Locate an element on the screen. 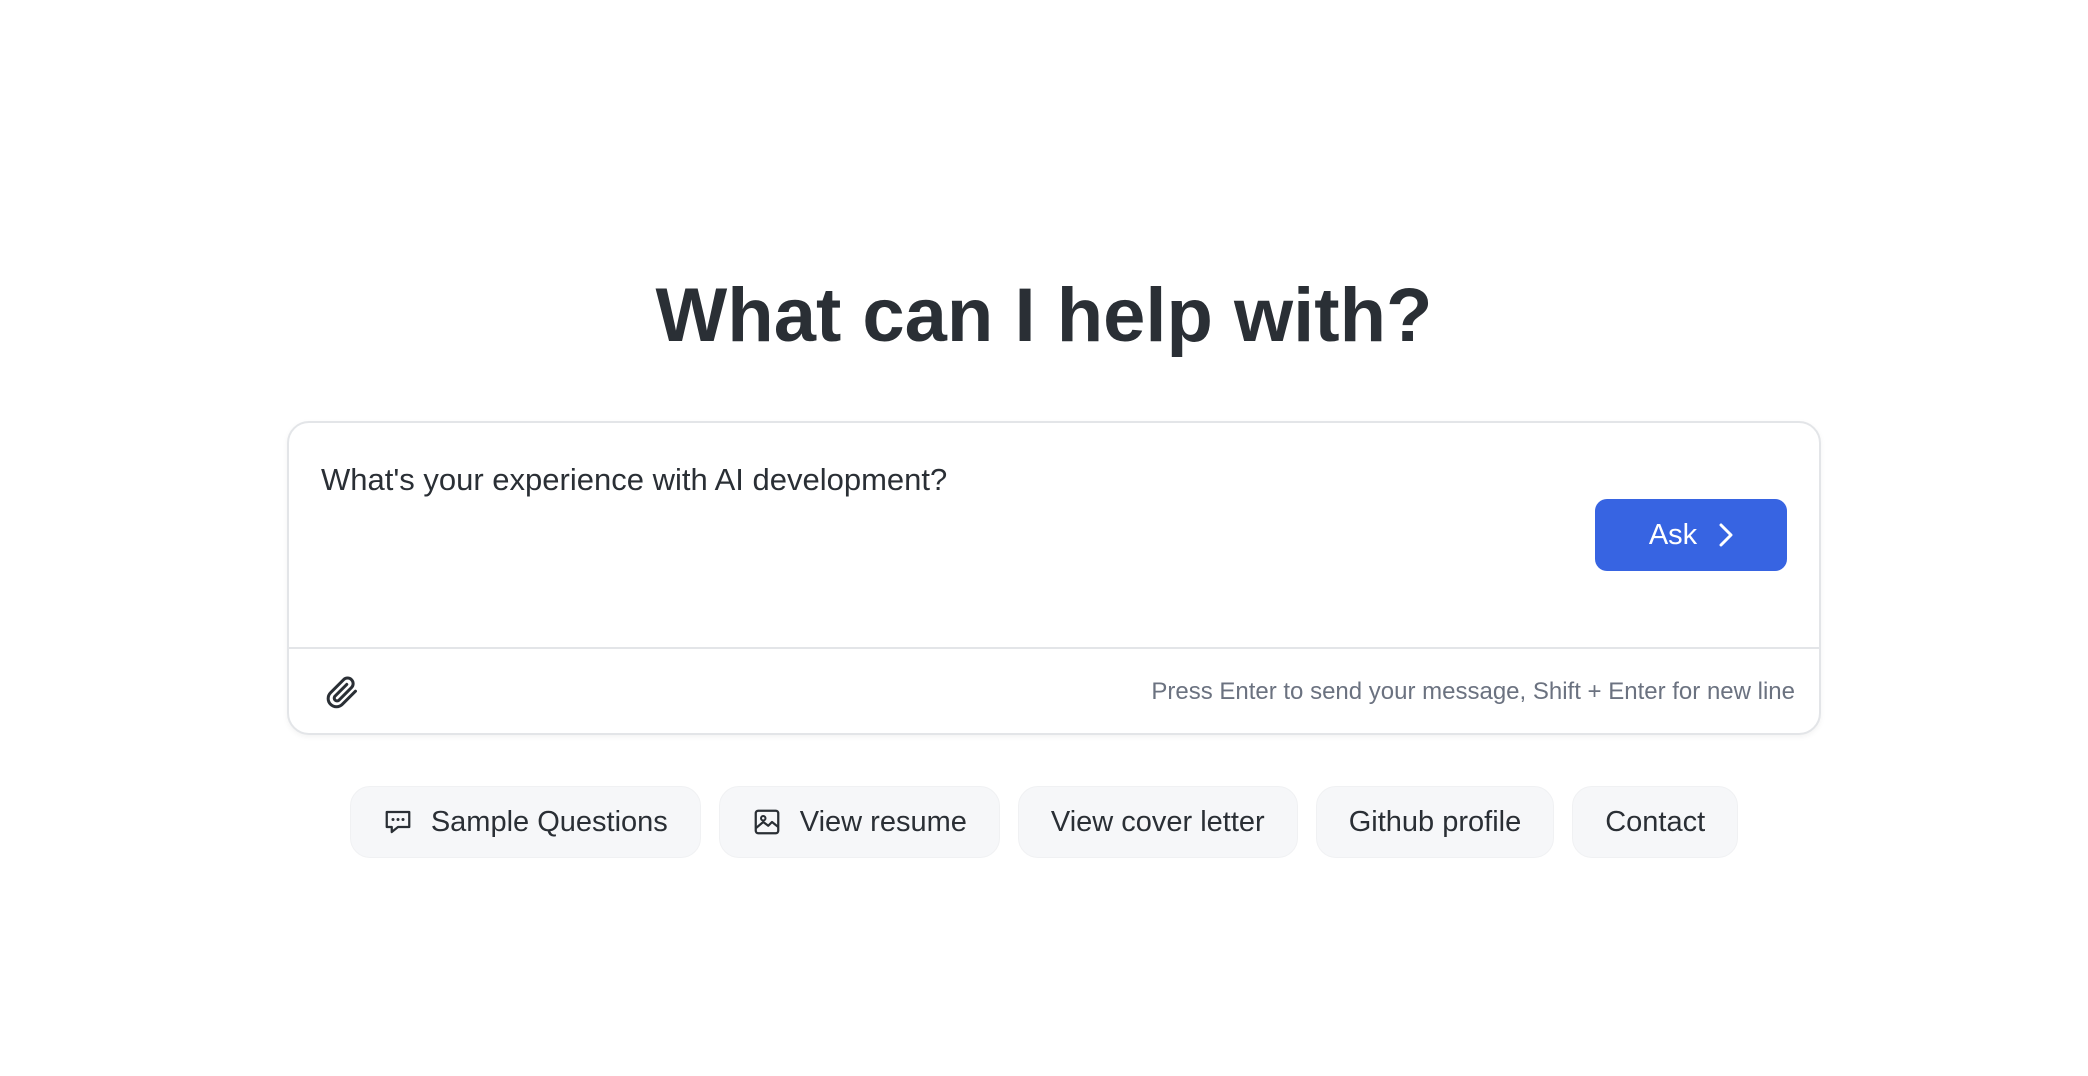 This screenshot has height=1076, width=2088. view-resume-chip: View resume is located at coordinates (859, 822).